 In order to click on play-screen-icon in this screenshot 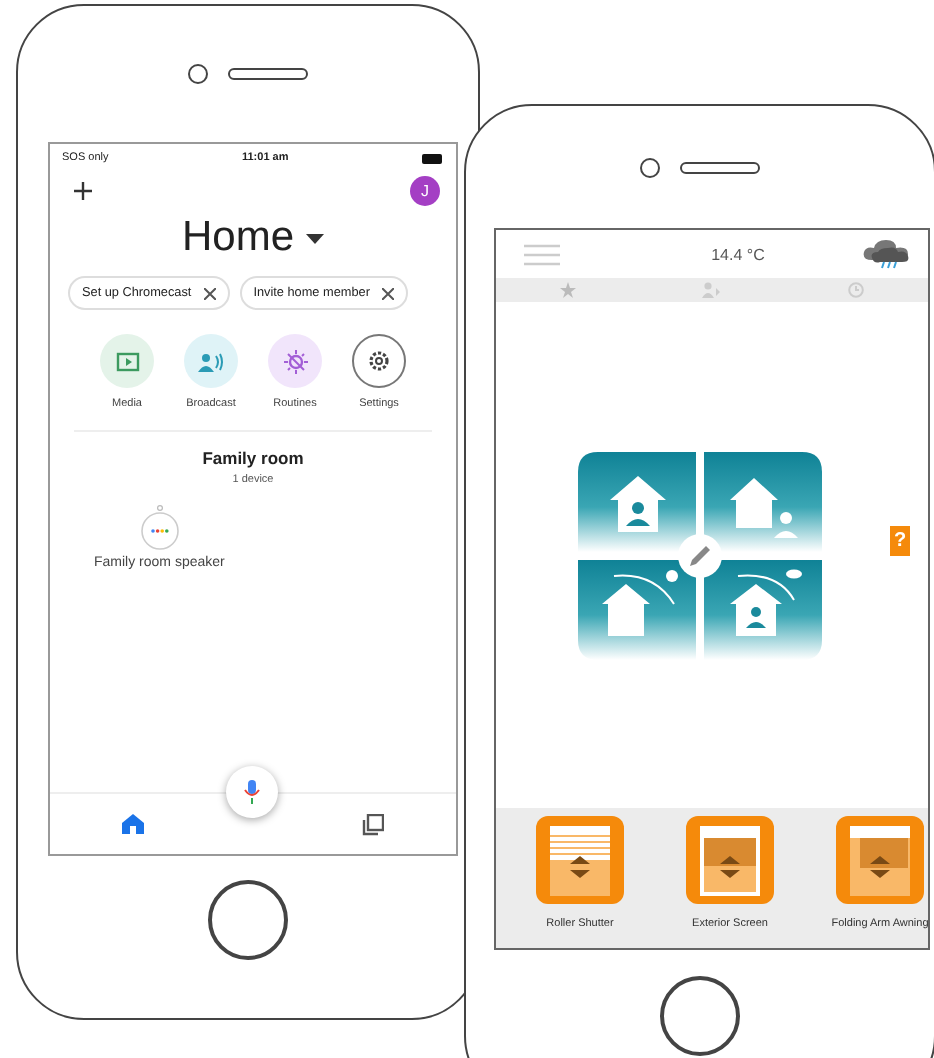, I will do `click(127, 361)`.